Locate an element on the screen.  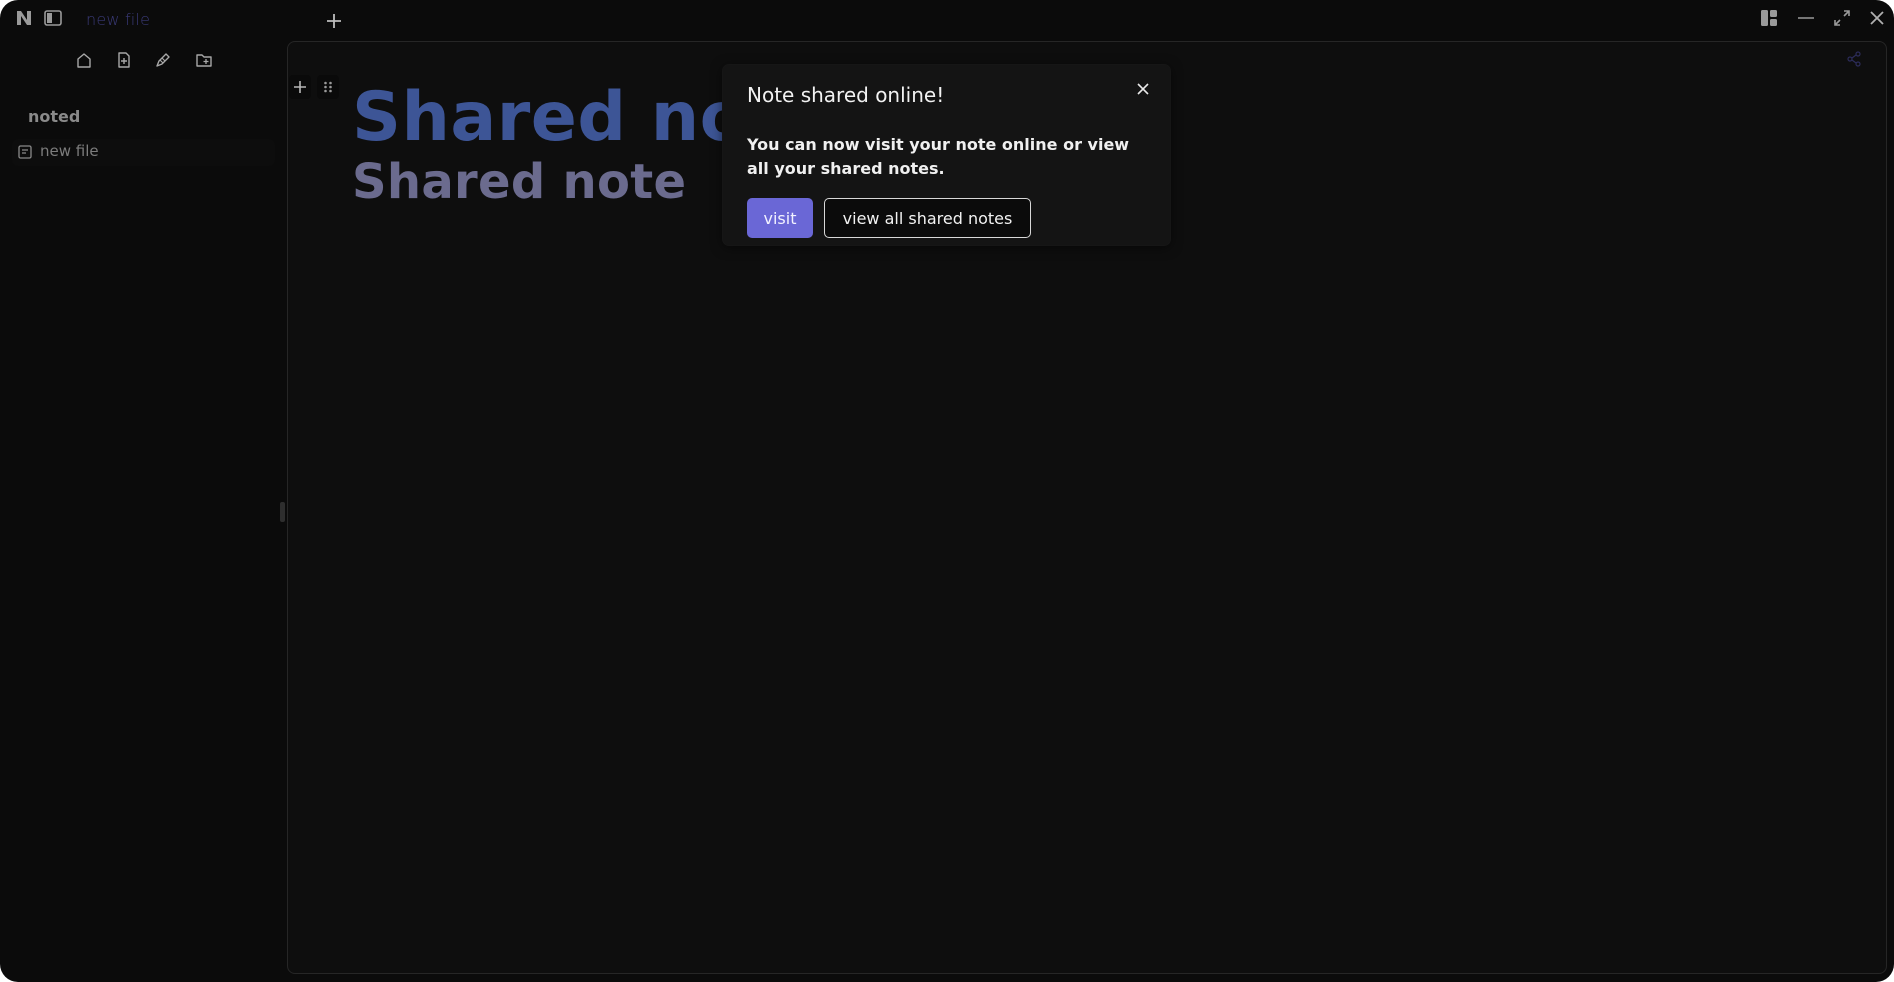
view-all-shared-notes-button: view all shared notes is located at coordinates (927, 218).